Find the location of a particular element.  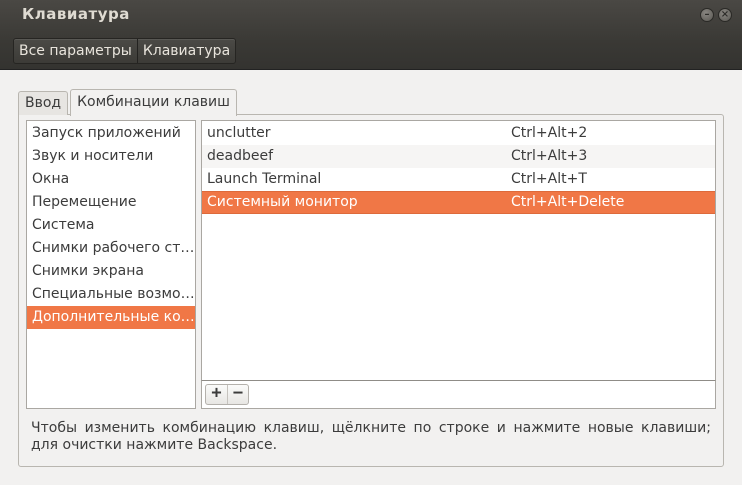

shortcut-accel: Ctrl+Alt+T is located at coordinates (549, 179).